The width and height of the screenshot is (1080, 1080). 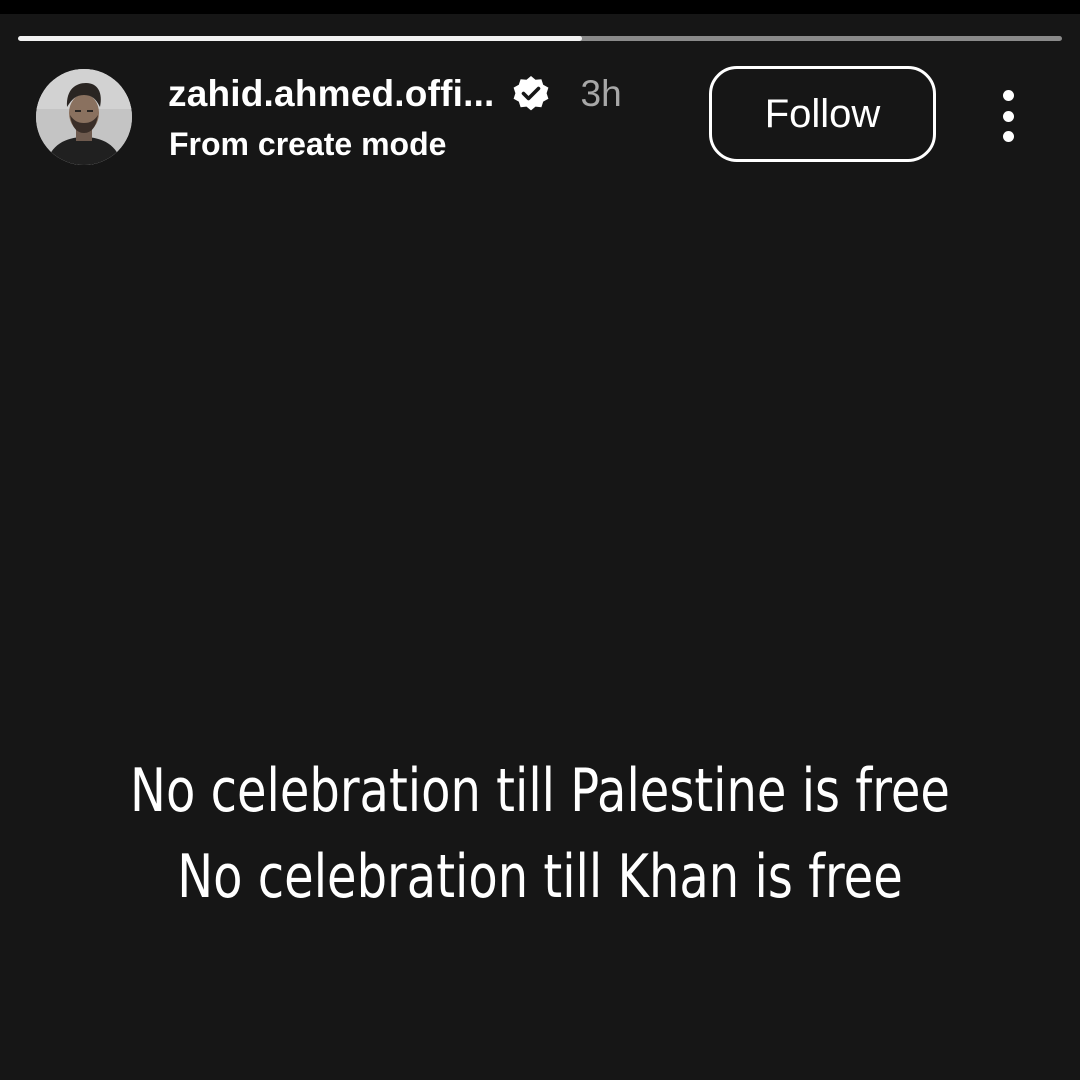 I want to click on avatar, so click(x=84, y=117).